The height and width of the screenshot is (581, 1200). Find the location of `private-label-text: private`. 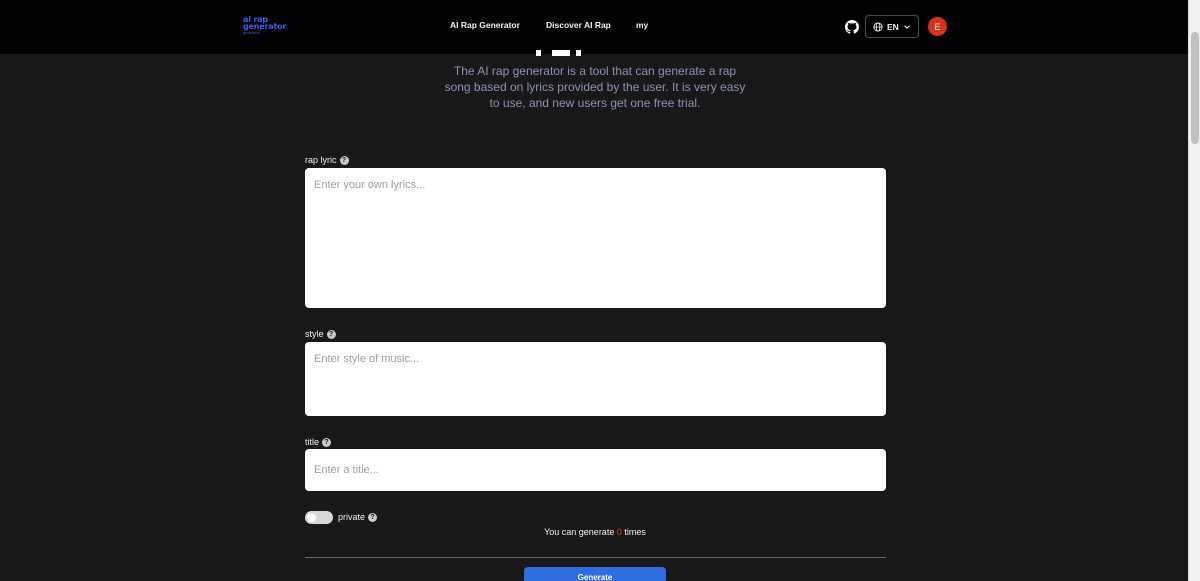

private-label-text: private is located at coordinates (352, 517).